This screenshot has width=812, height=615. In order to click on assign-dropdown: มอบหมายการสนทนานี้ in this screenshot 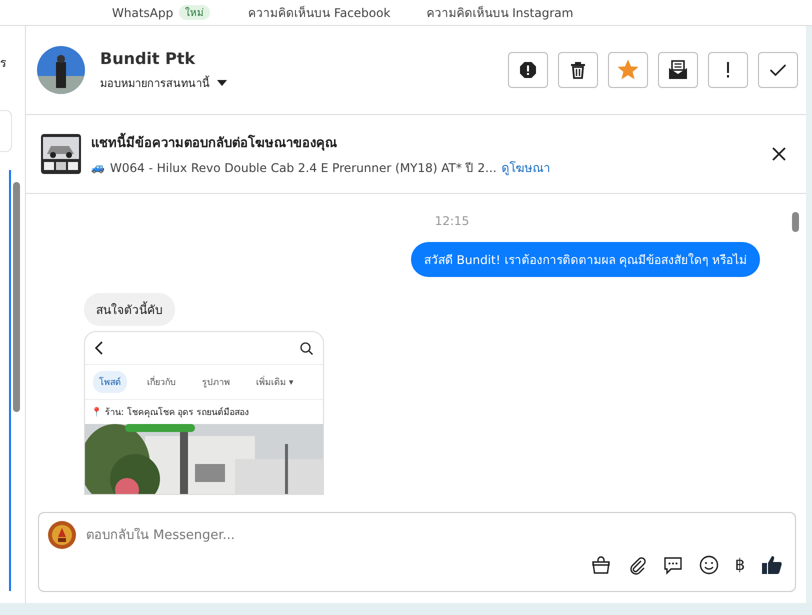, I will do `click(164, 83)`.